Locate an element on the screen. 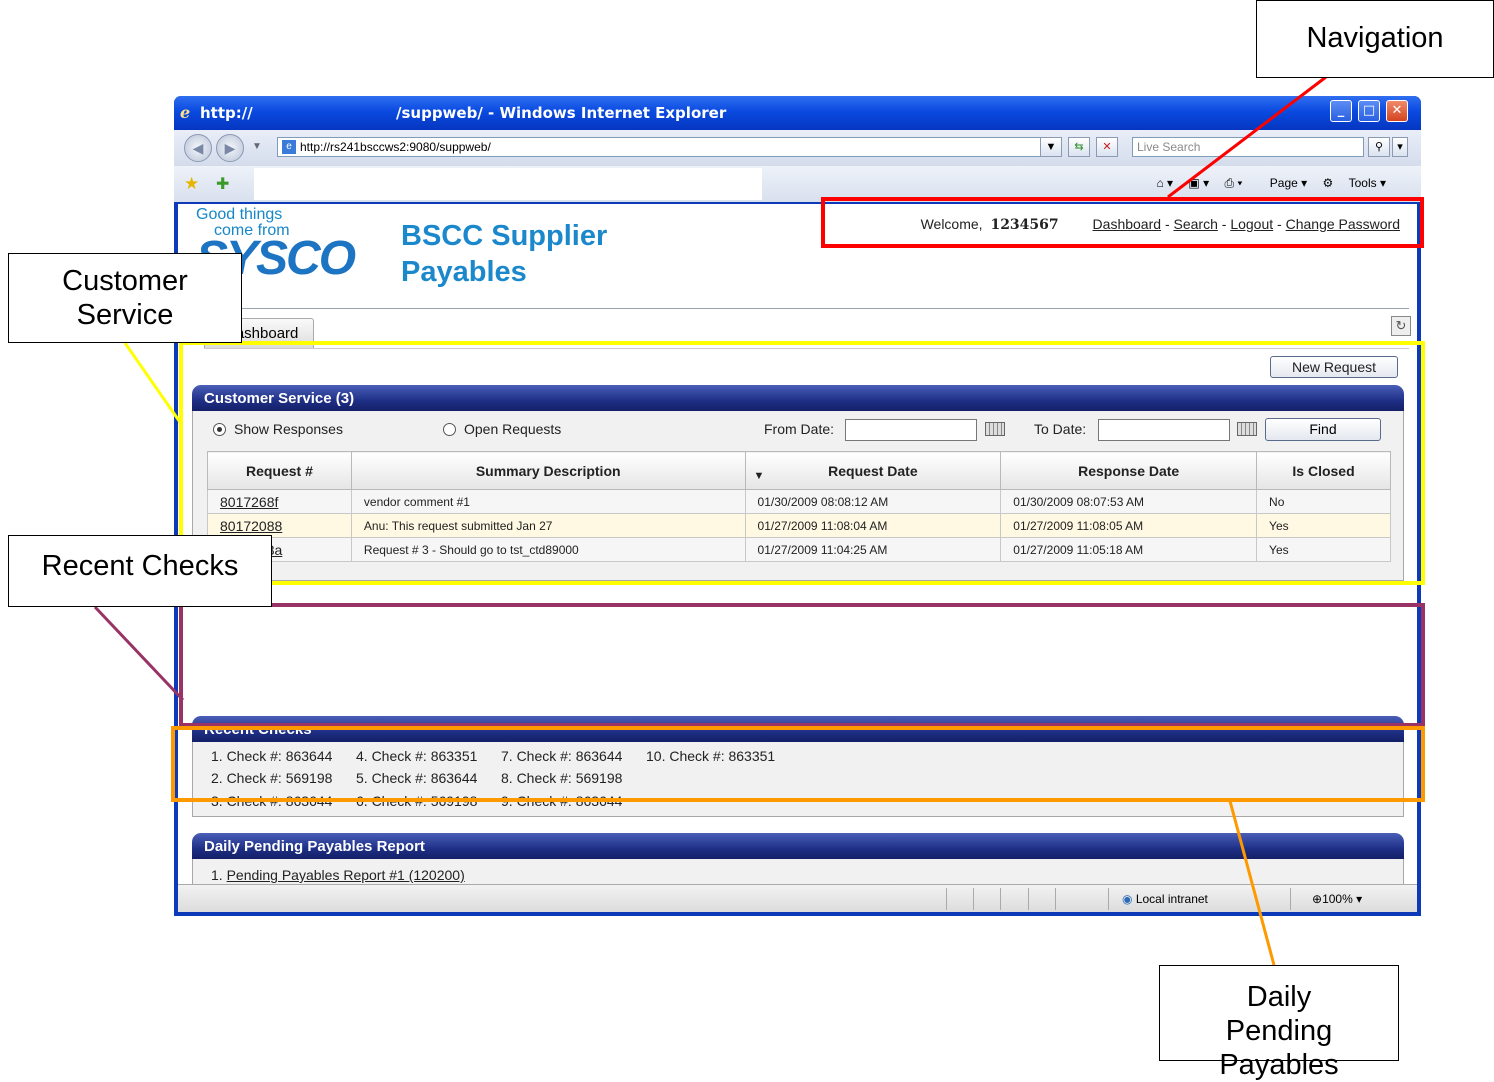 Image resolution: width=1494 pixels, height=1082 pixels. security-zone: ◉ Local intranet is located at coordinates (1165, 899).